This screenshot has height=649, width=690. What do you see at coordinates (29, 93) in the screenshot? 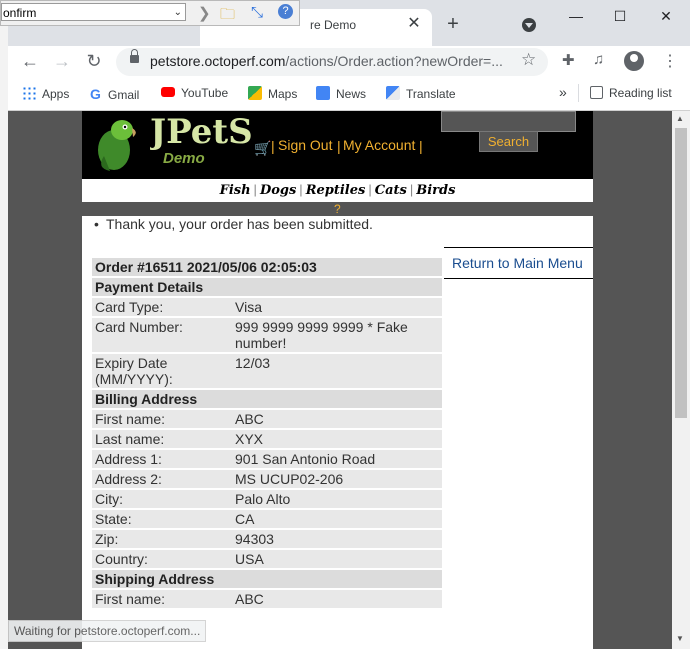
I see `apps-grid-icon` at bounding box center [29, 93].